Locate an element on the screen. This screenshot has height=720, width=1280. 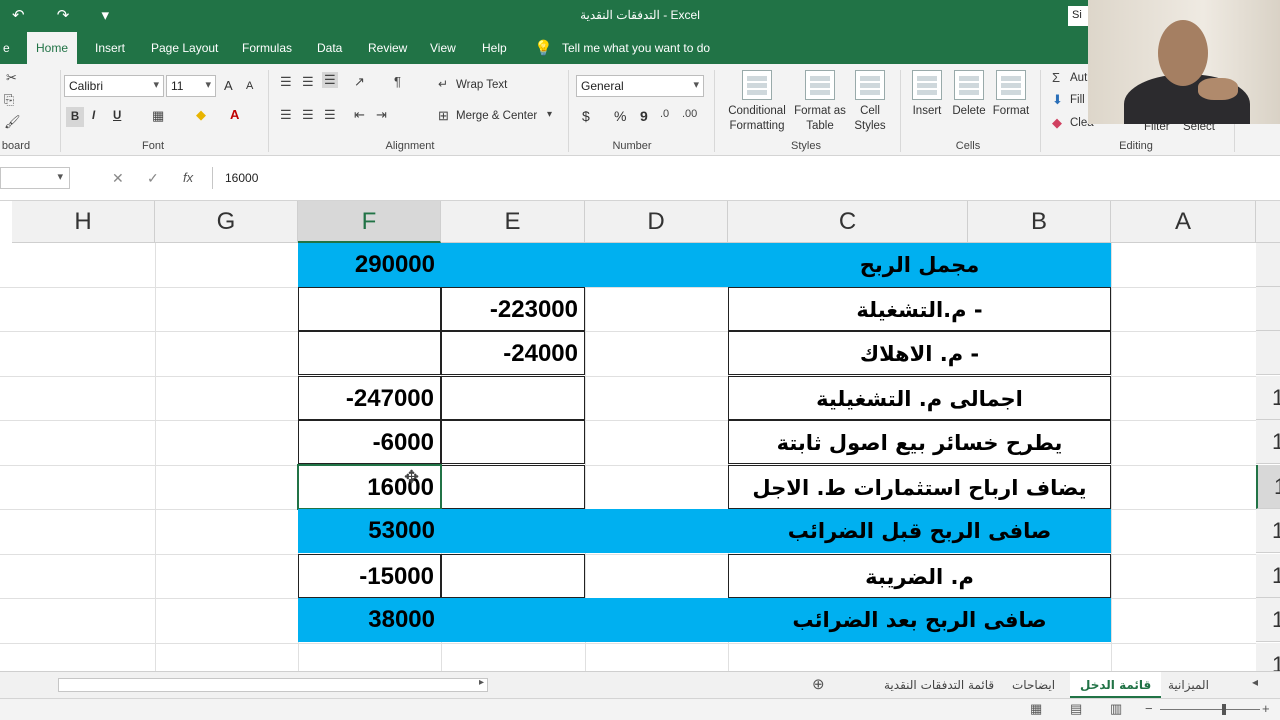
copy-icon: ⎘ is located at coordinates (9, 100).